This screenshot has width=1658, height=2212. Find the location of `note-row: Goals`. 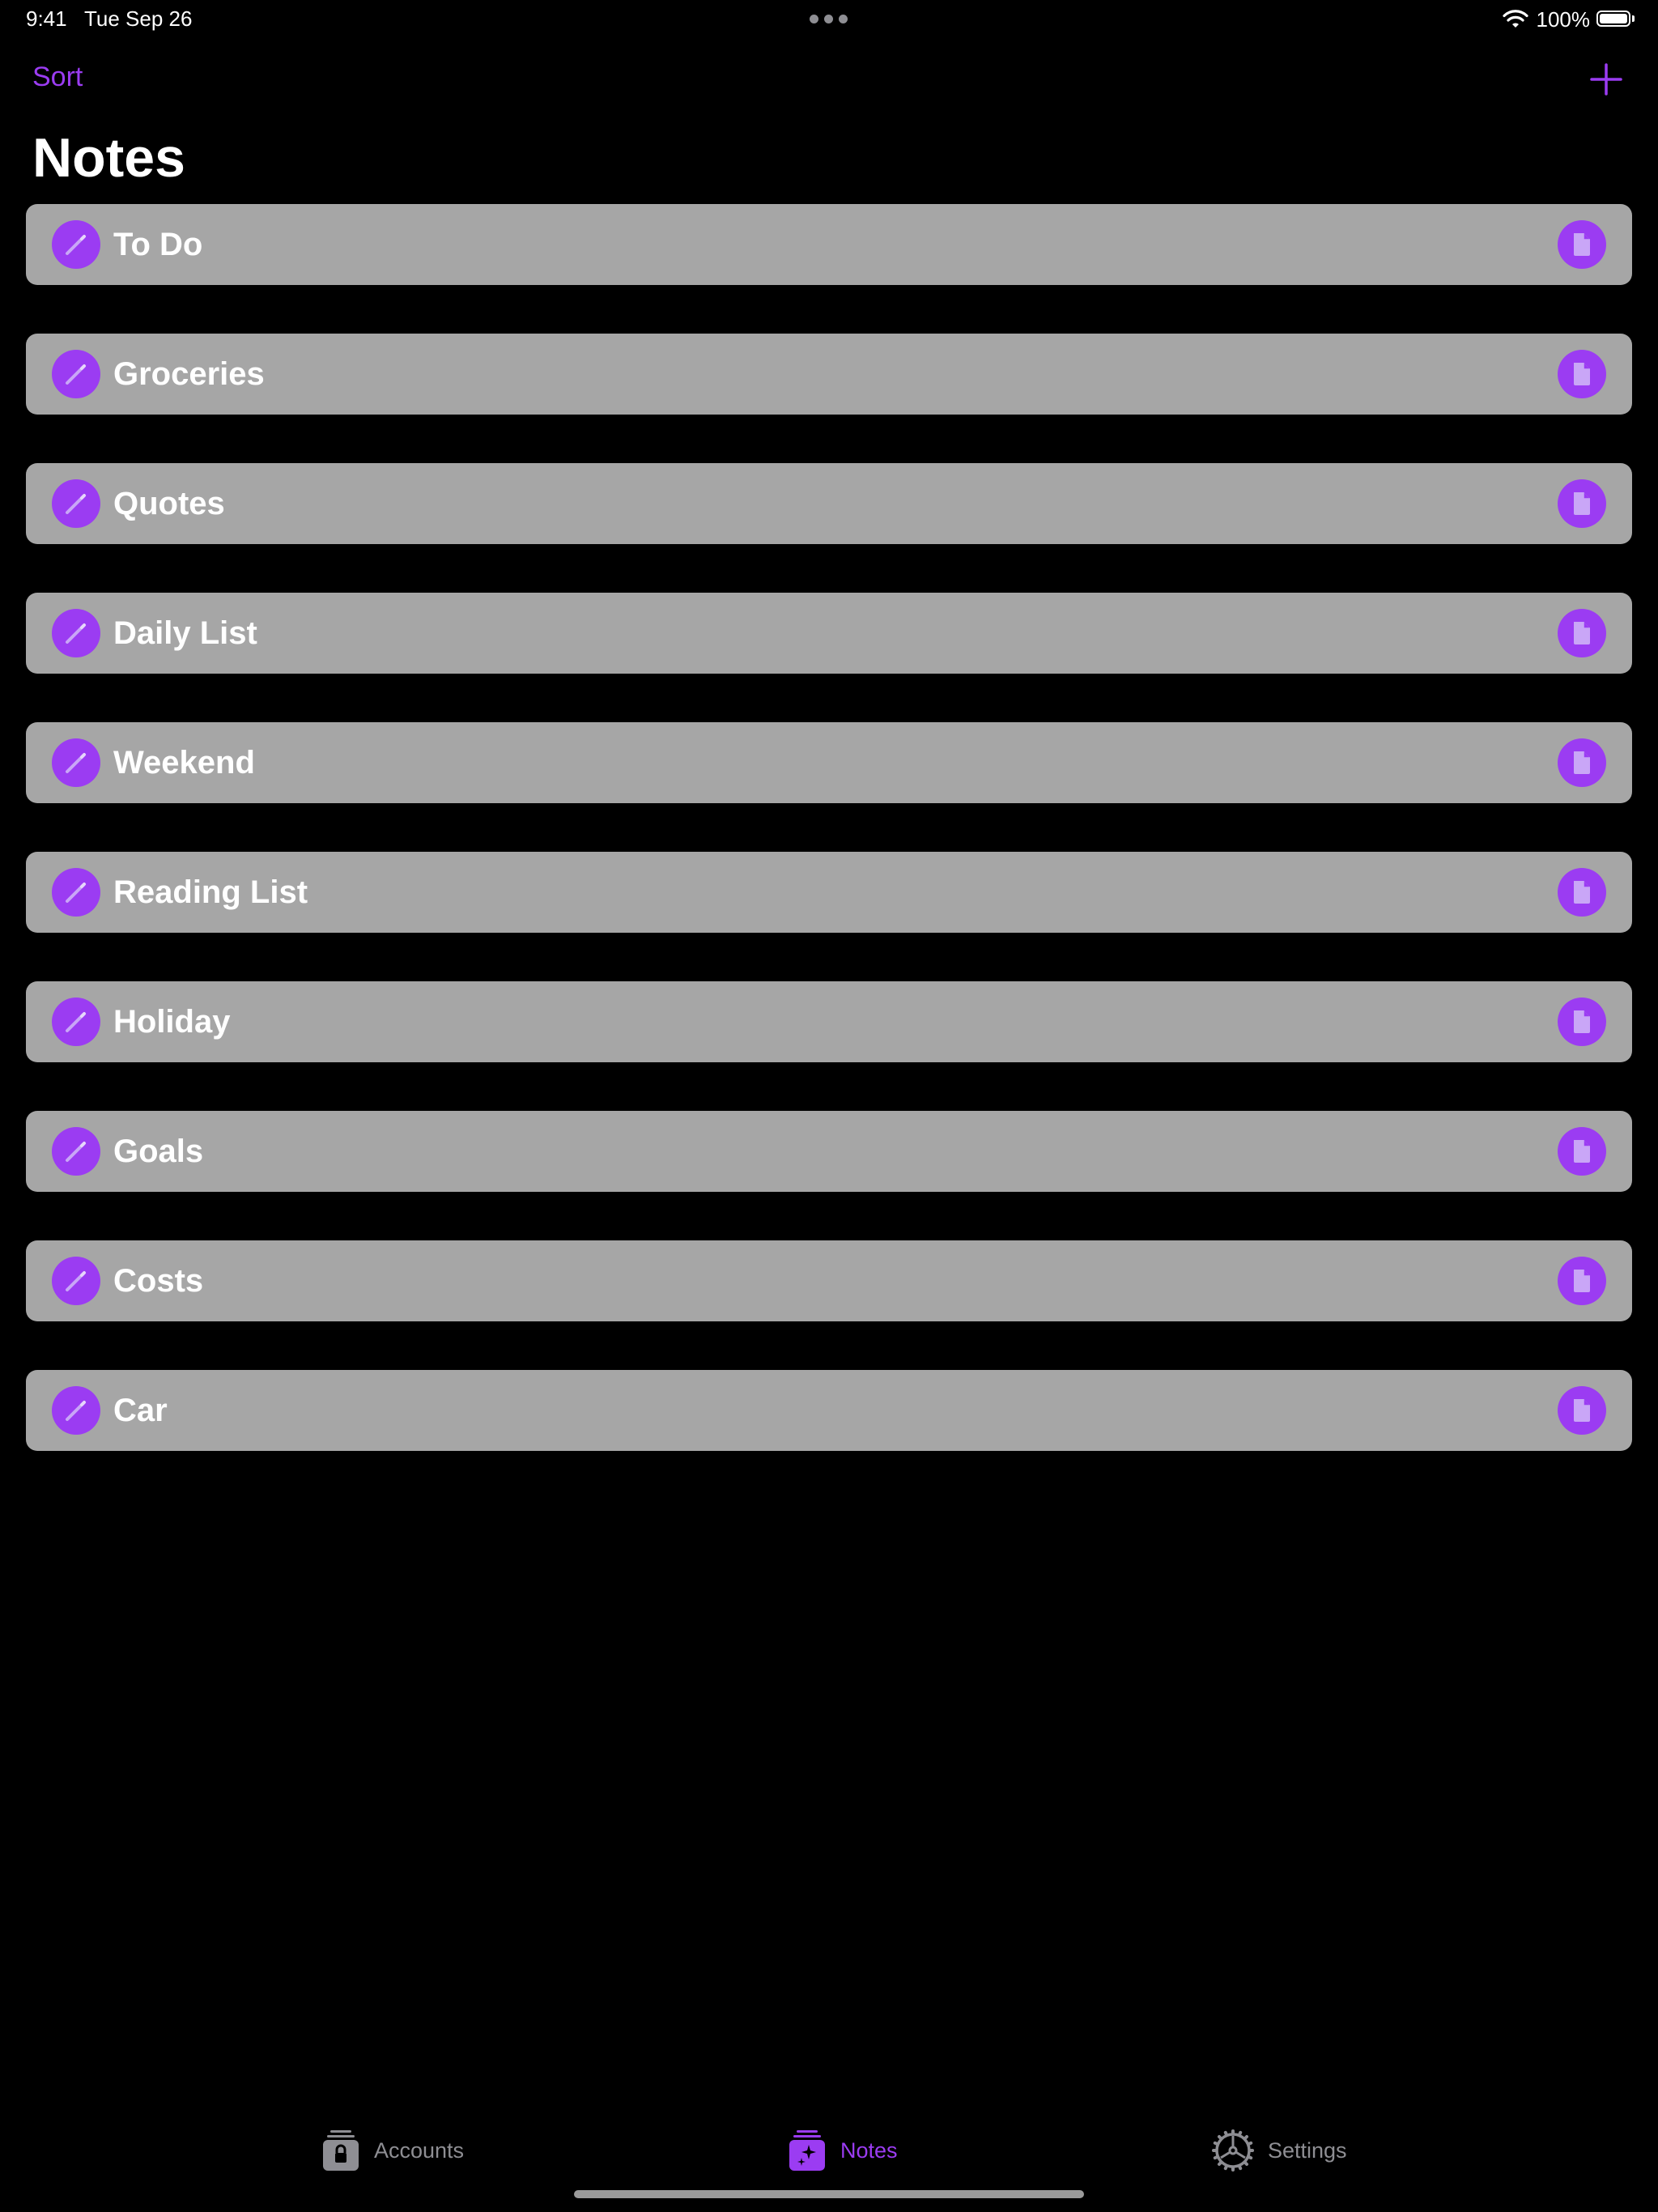

note-row: Goals is located at coordinates (829, 1152).